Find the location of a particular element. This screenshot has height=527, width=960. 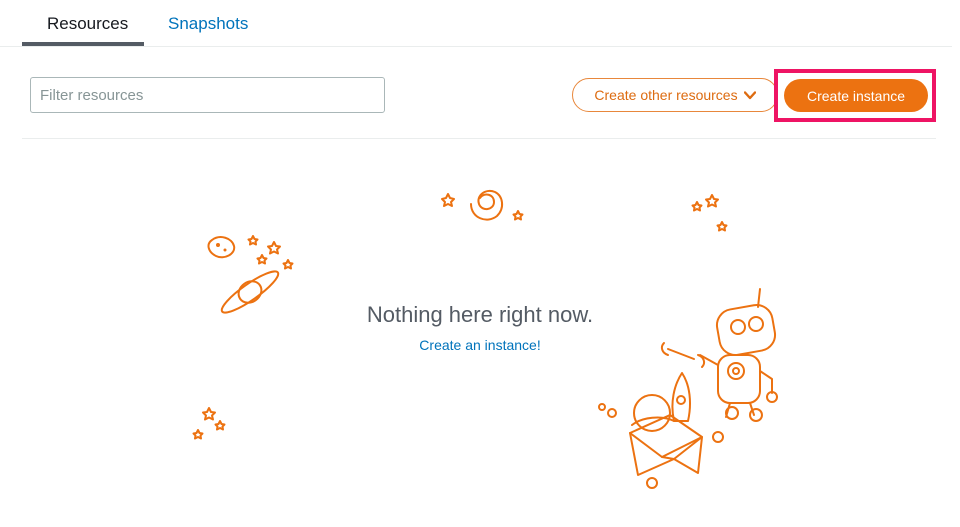

tab-snapshots: Snapshots is located at coordinates (208, 24).